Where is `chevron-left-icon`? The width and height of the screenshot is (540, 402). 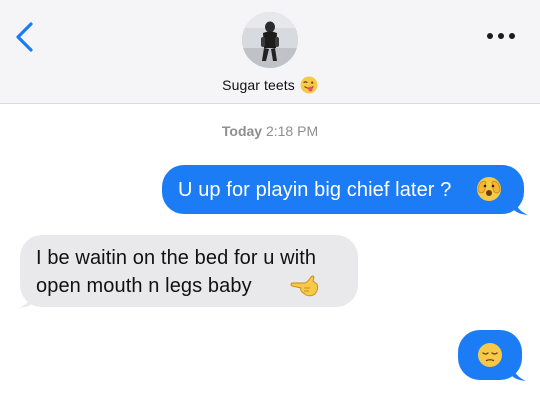 chevron-left-icon is located at coordinates (24, 37).